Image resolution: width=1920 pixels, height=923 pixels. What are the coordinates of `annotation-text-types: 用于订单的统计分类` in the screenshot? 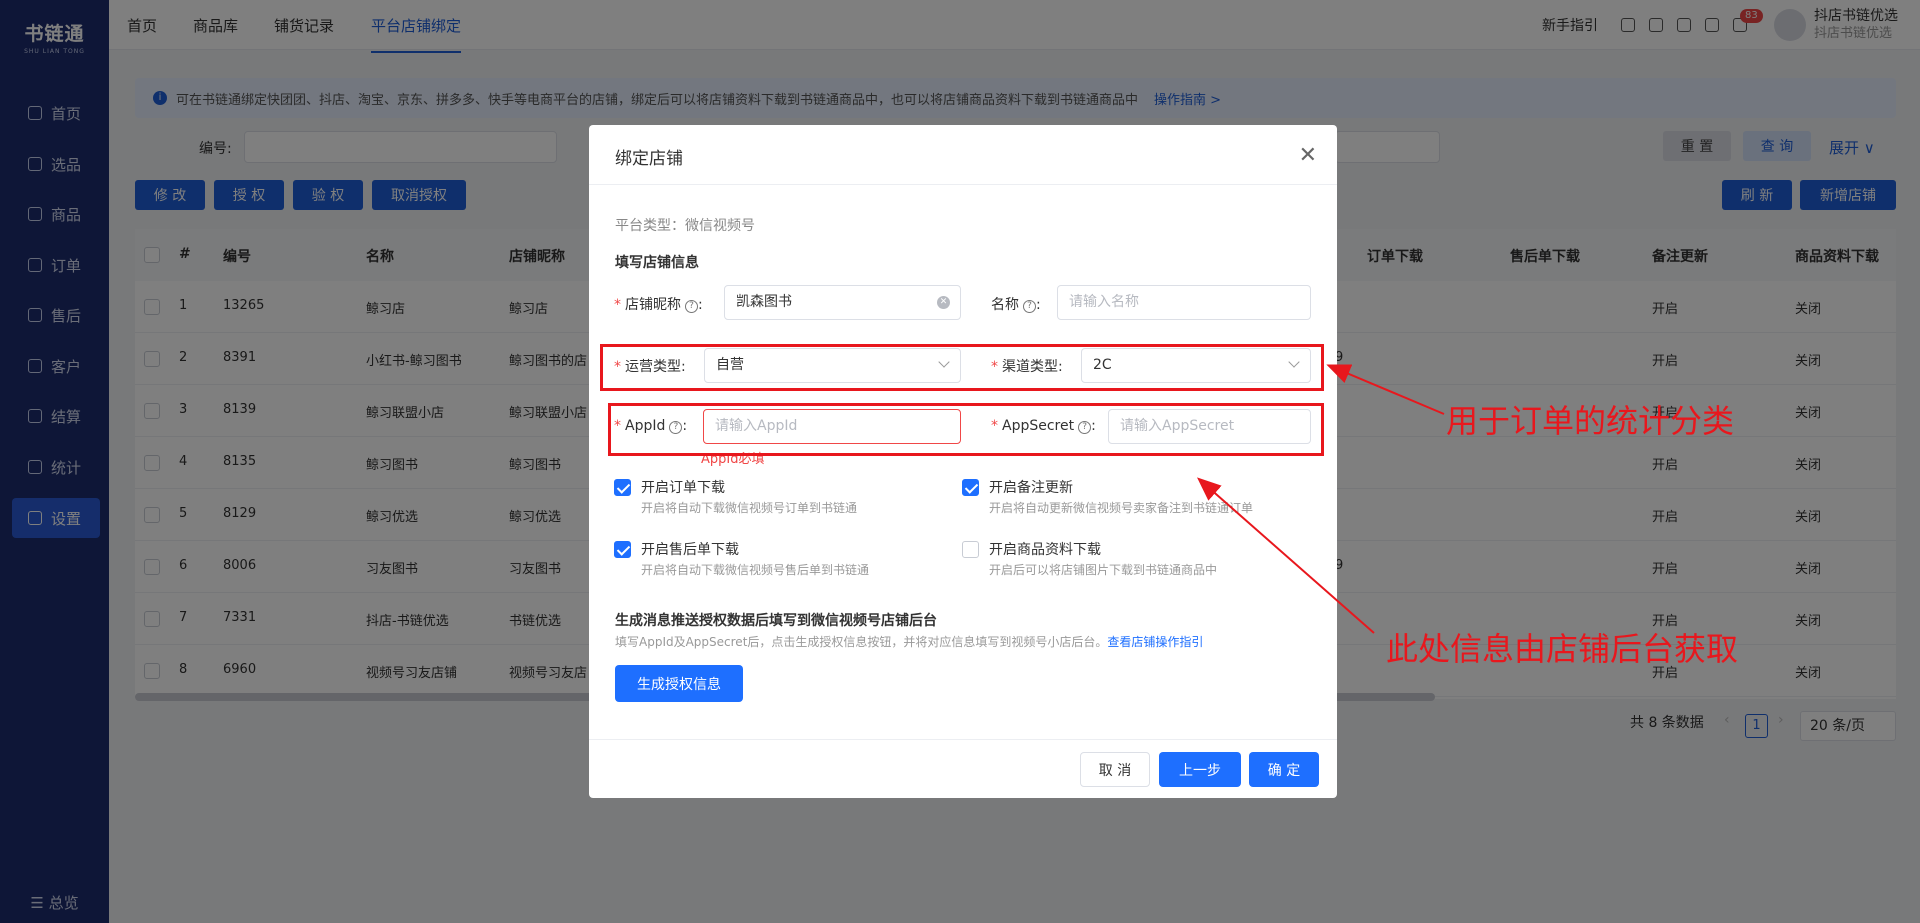 It's located at (1590, 421).